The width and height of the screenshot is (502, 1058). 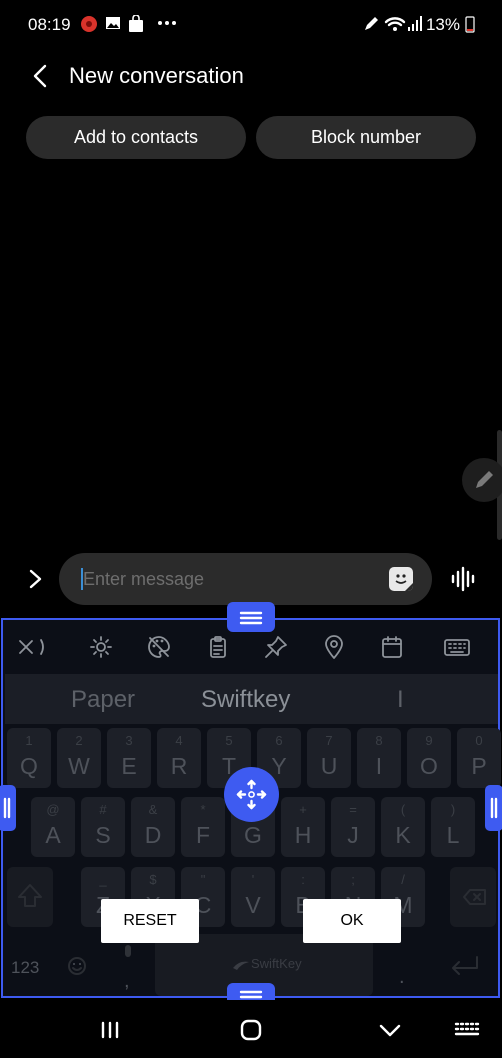 I want to click on key-d: & D, so click(x=153, y=827).